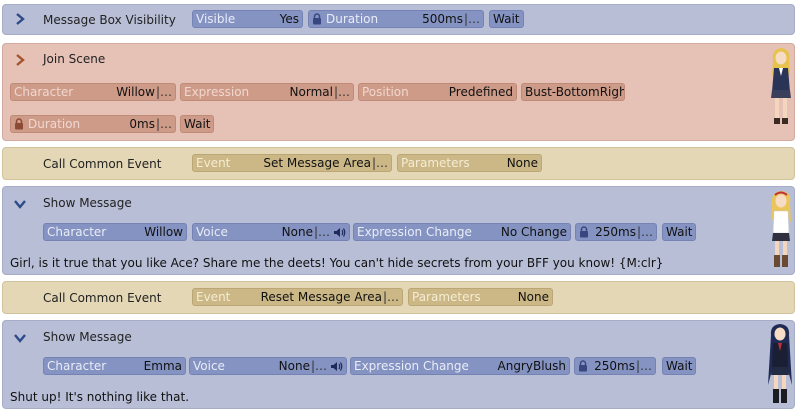  What do you see at coordinates (115, 232) in the screenshot?
I see `character-field: Character Willow` at bounding box center [115, 232].